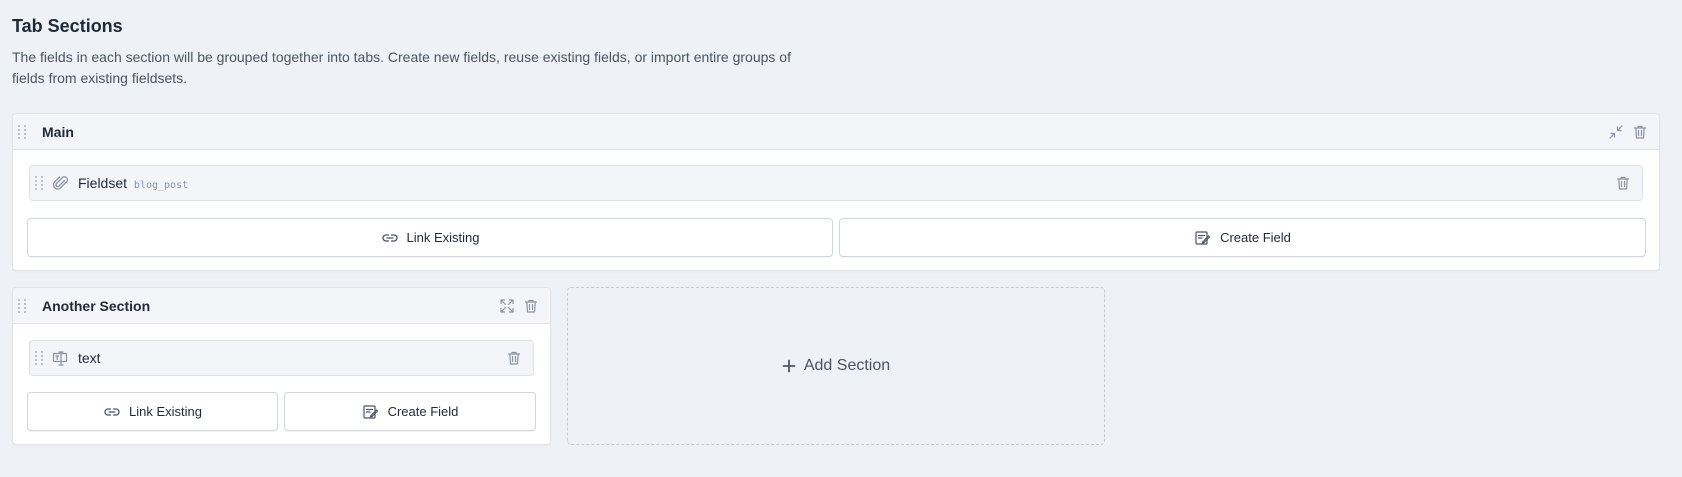 Image resolution: width=1682 pixels, height=477 pixels. Describe the element at coordinates (281, 306) in the screenshot. I see `section-header: Another Section` at that location.